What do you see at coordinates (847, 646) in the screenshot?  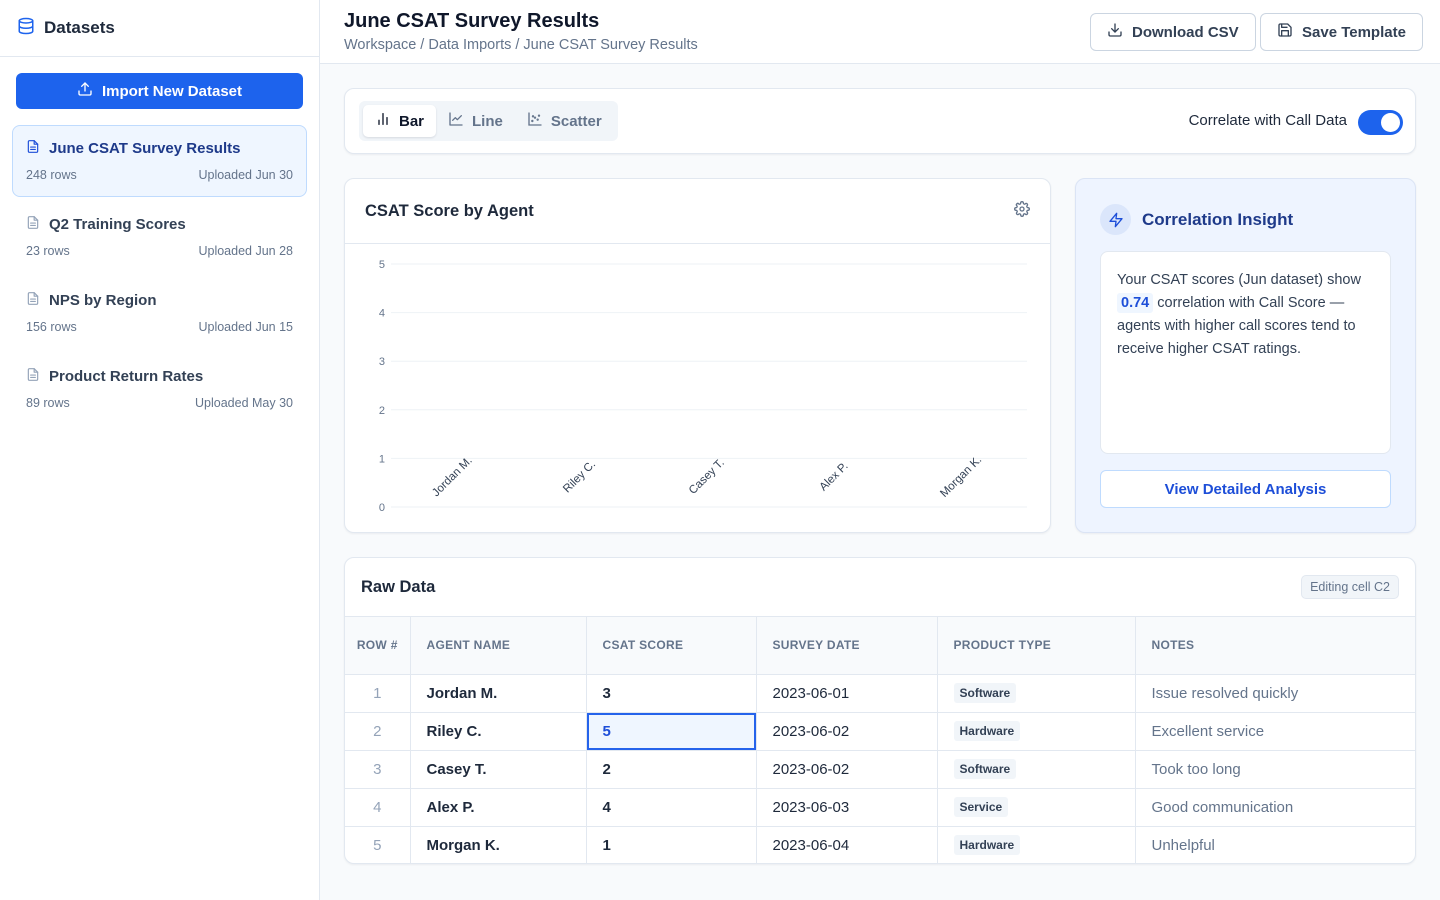 I see `column-header: SURVEY DATE` at bounding box center [847, 646].